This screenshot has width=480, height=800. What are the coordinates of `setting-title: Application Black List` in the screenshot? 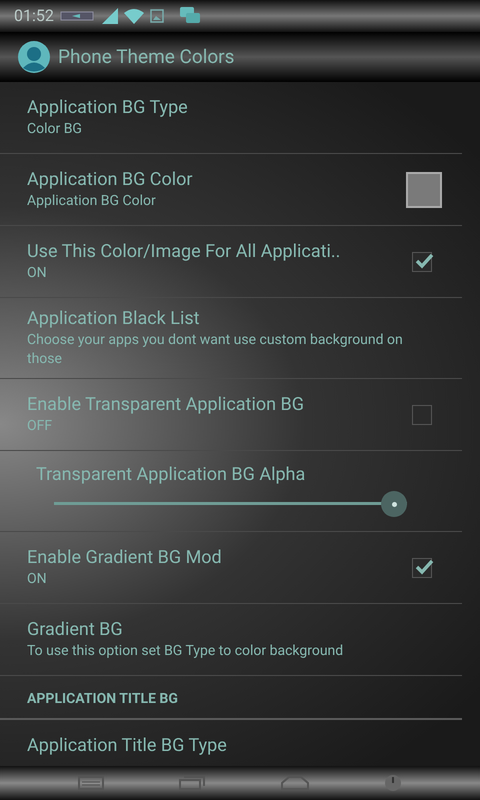 It's located at (114, 319).